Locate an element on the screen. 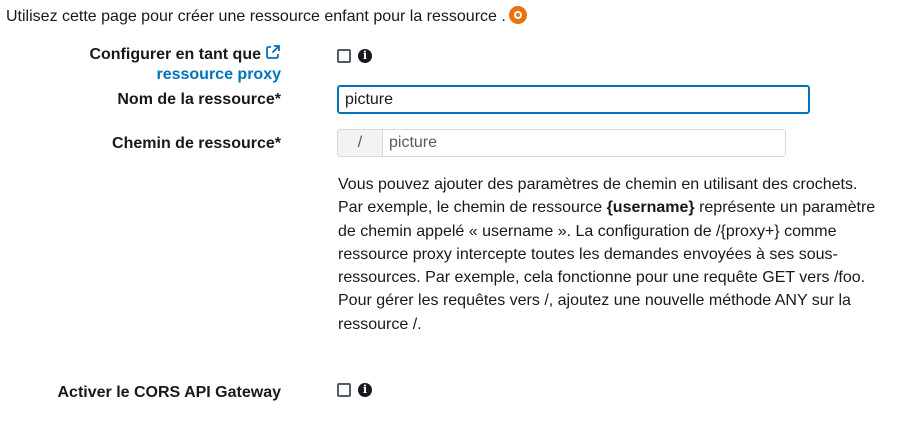 The image size is (908, 424). resource-path-label: Chemin de ressource* is located at coordinates (196, 143).